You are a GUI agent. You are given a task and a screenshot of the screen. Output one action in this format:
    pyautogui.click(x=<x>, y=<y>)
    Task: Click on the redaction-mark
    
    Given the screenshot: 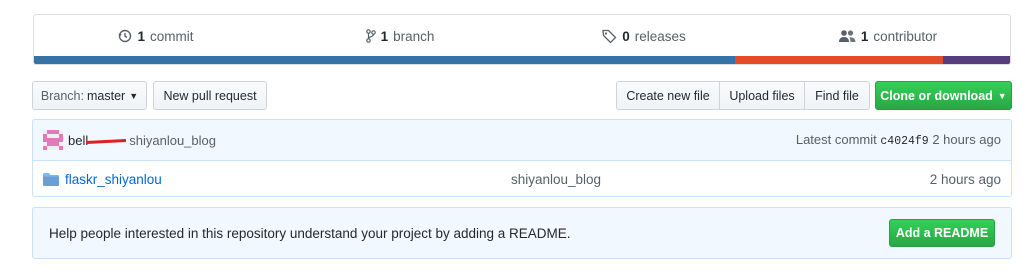 What is the action you would take?
    pyautogui.click(x=106, y=141)
    